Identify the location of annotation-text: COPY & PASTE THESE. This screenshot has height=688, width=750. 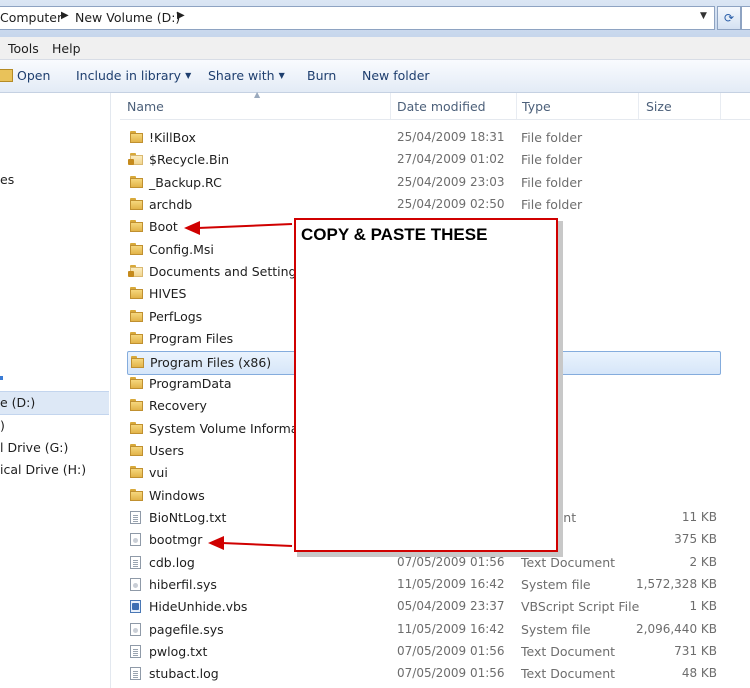
(394, 234).